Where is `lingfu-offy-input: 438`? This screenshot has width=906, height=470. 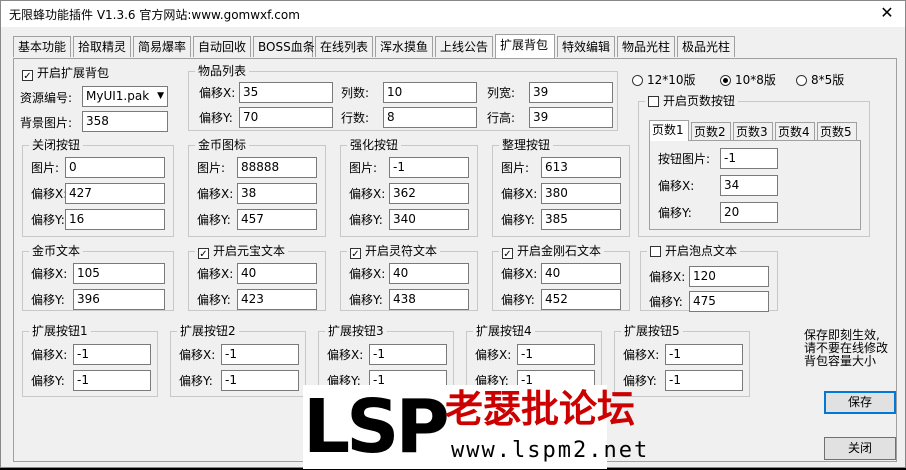 lingfu-offy-input: 438 is located at coordinates (429, 299).